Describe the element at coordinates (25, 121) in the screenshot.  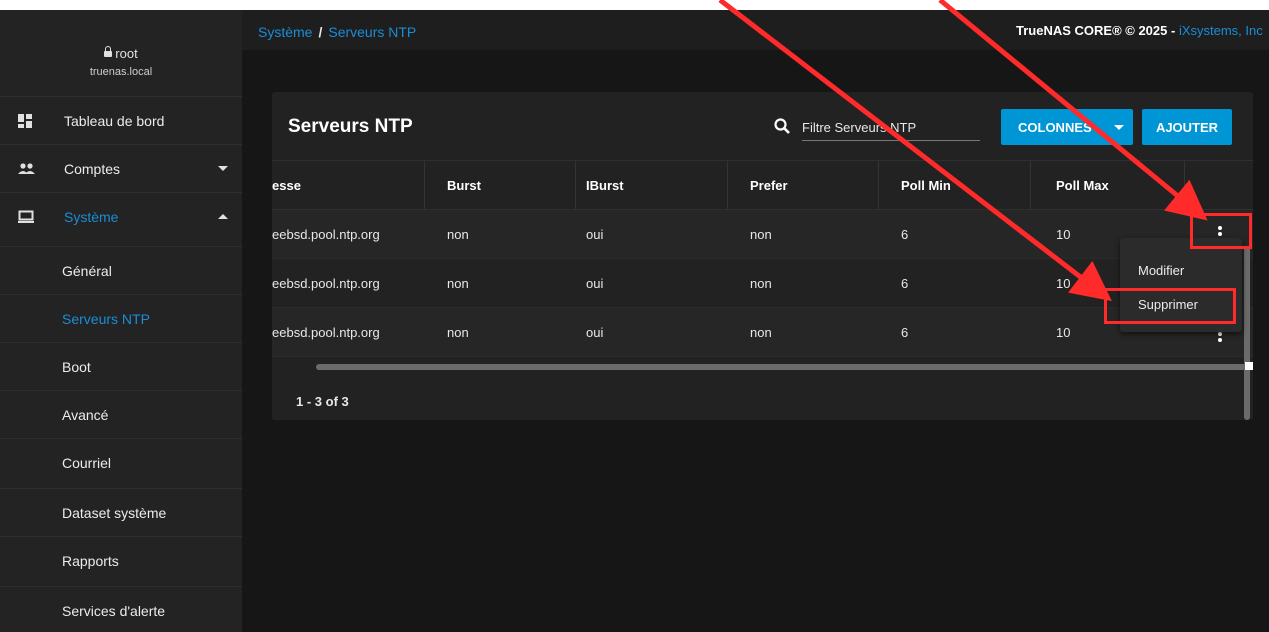
I see `dashboard-icon` at that location.